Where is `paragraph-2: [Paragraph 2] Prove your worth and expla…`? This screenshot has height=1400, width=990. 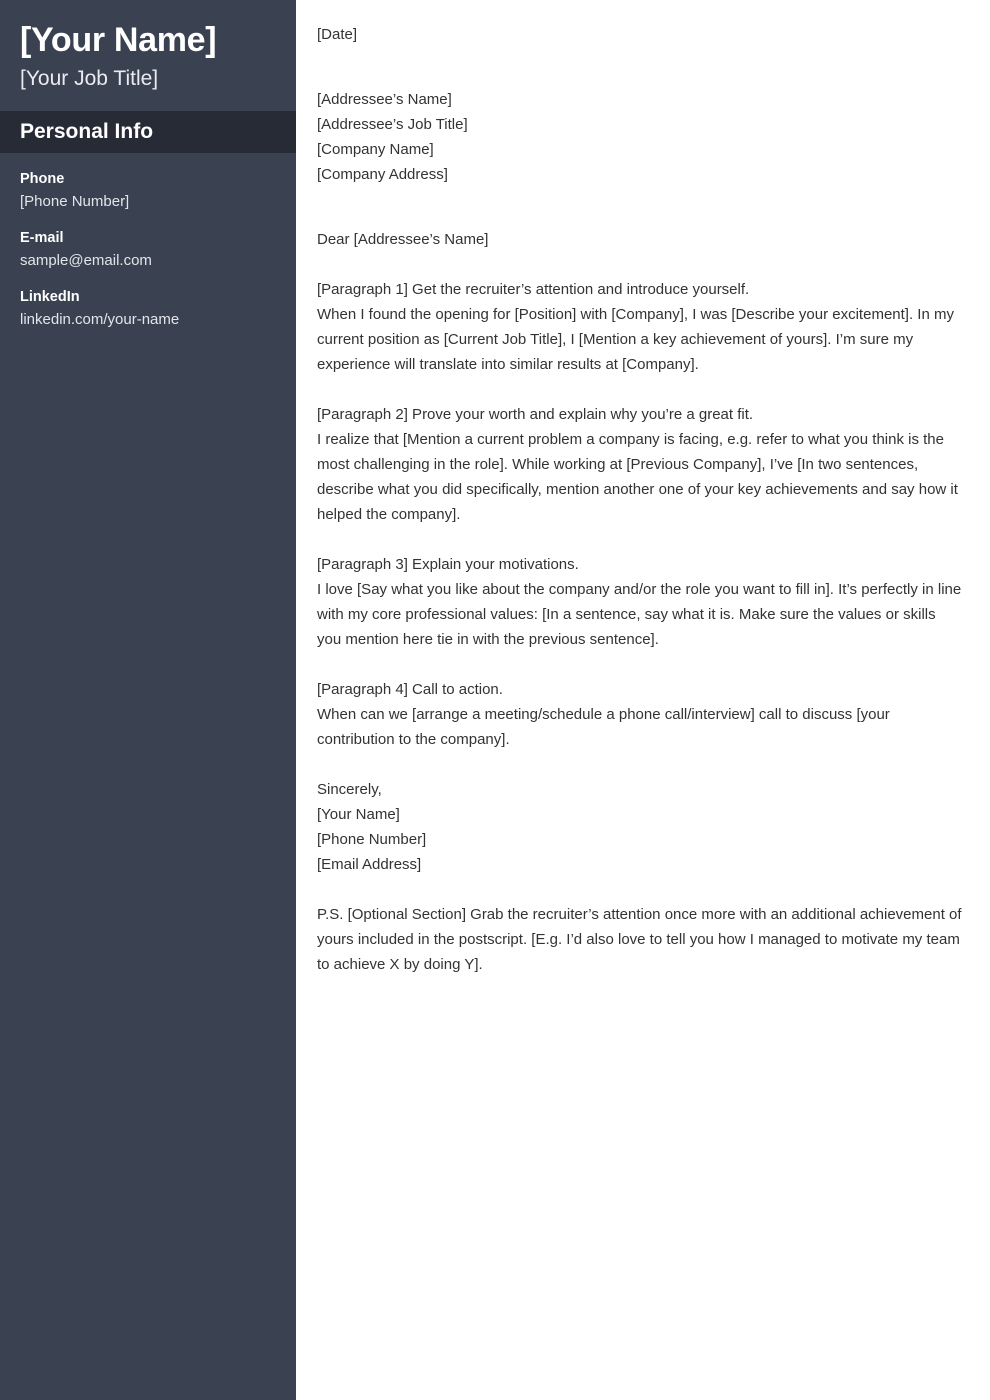 paragraph-2: [Paragraph 2] Prove your worth and expla… is located at coordinates (640, 464).